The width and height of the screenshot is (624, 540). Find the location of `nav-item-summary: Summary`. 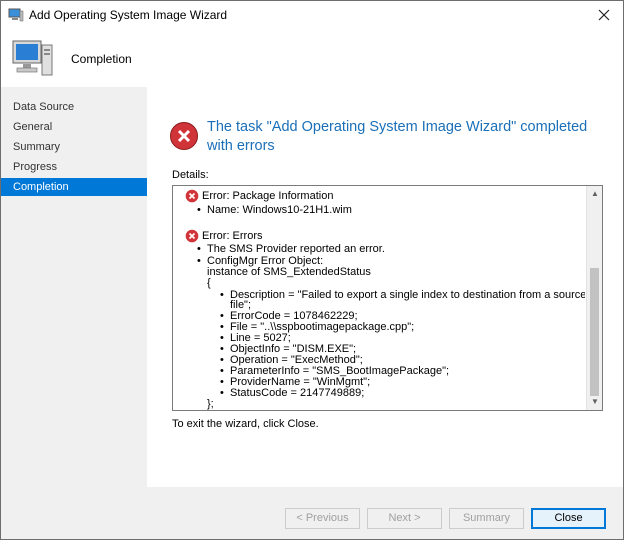

nav-item-summary: Summary is located at coordinates (74, 147).